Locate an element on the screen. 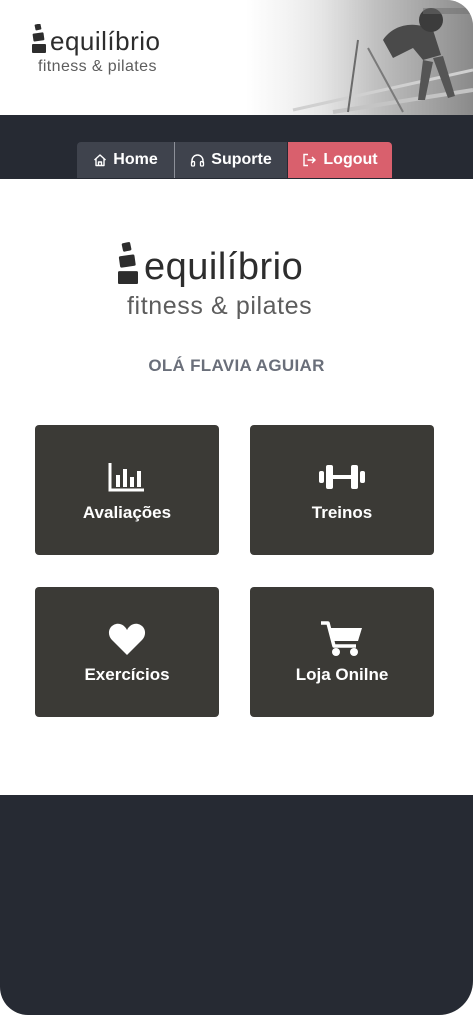 The width and height of the screenshot is (473, 1015). loja-online-tile: Loja Onilne is located at coordinates (342, 652).